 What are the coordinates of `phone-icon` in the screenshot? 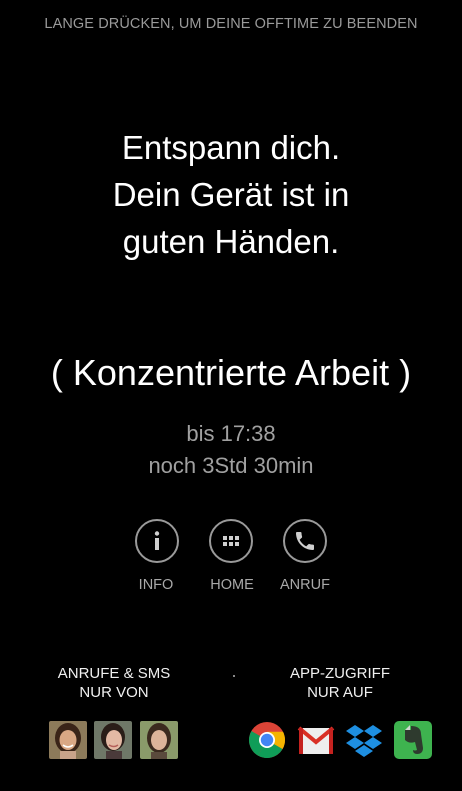 It's located at (305, 541).